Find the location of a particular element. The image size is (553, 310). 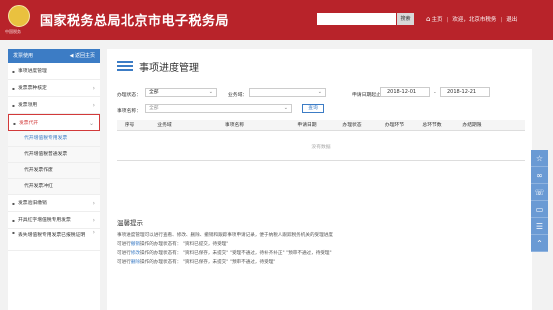

sidebar-header: 发票使用 ◀ 返回主页 is located at coordinates (54, 56).